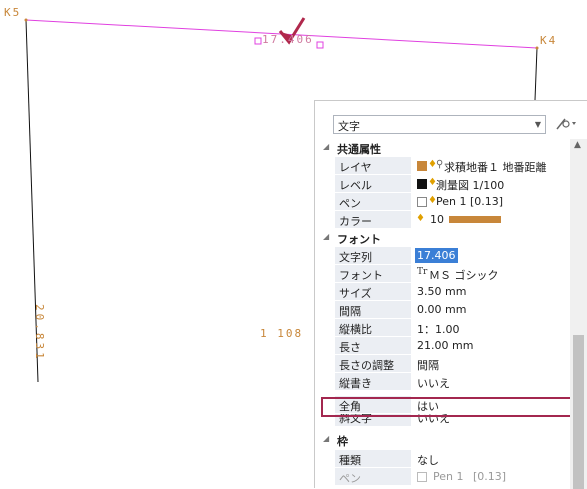 This screenshot has width=587, height=489. I want to click on layer-color-swatch, so click(422, 166).